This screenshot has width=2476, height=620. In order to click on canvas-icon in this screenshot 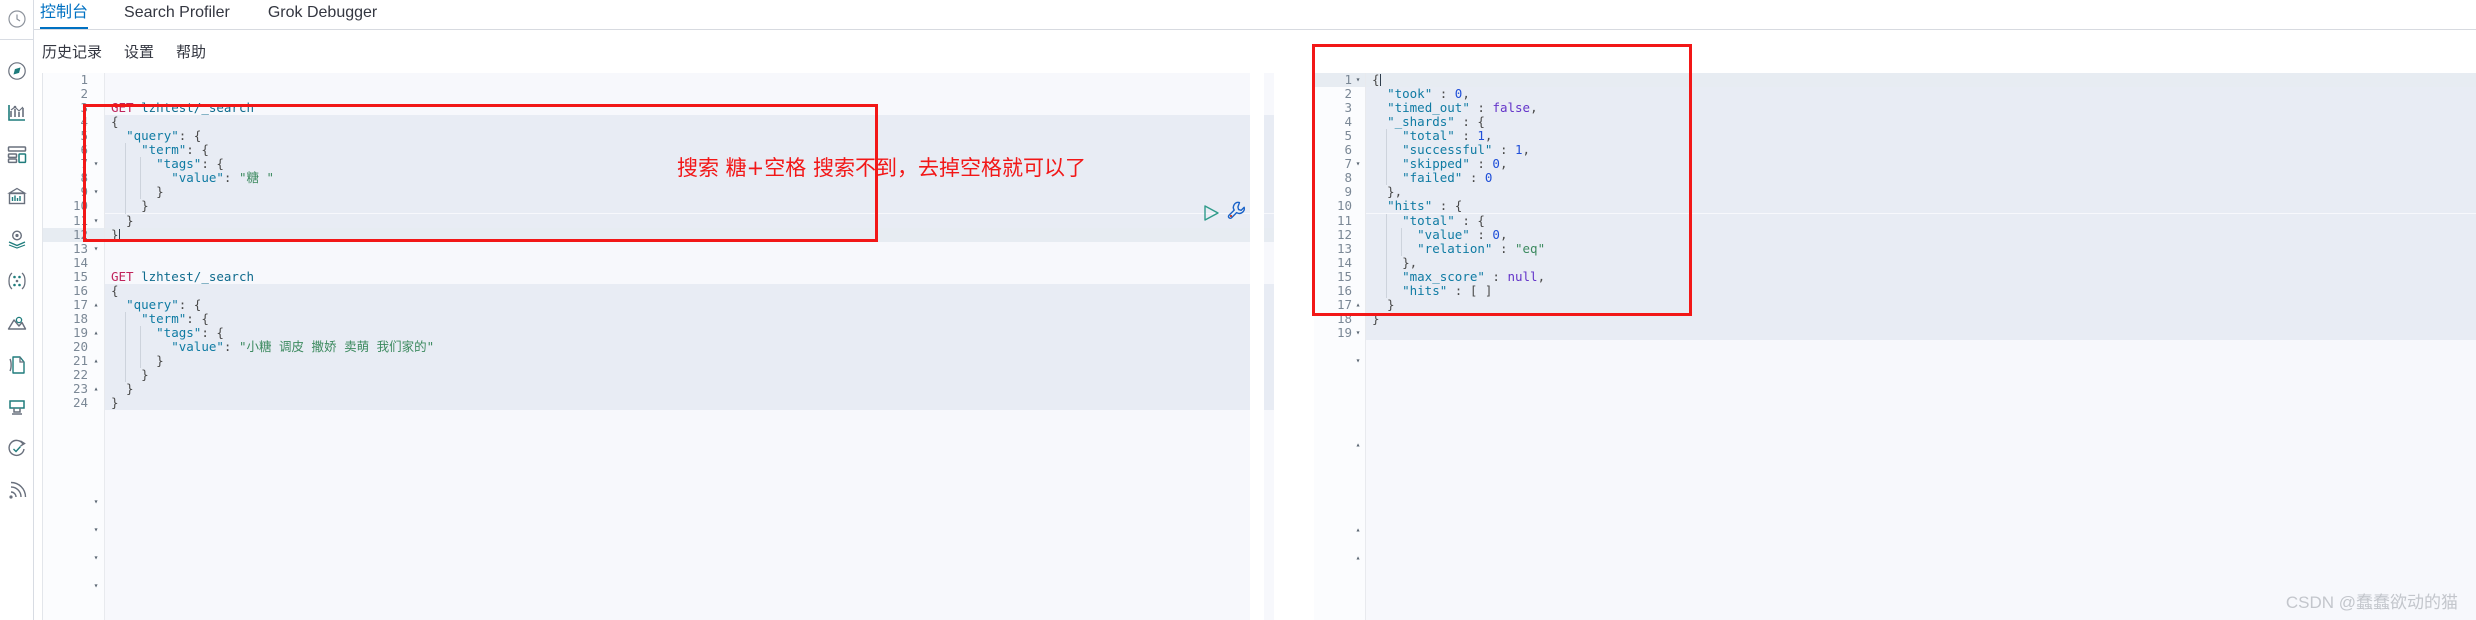, I will do `click(17, 197)`.